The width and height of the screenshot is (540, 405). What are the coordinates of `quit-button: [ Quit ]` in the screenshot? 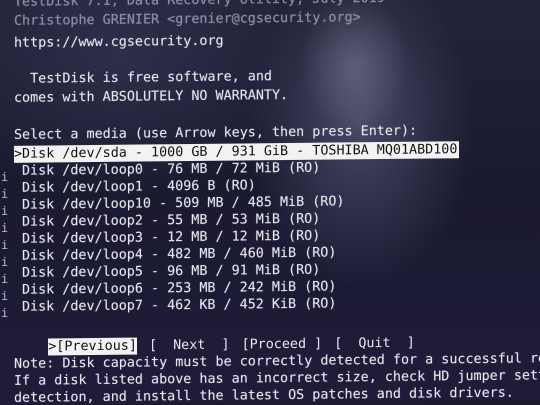 It's located at (374, 344).